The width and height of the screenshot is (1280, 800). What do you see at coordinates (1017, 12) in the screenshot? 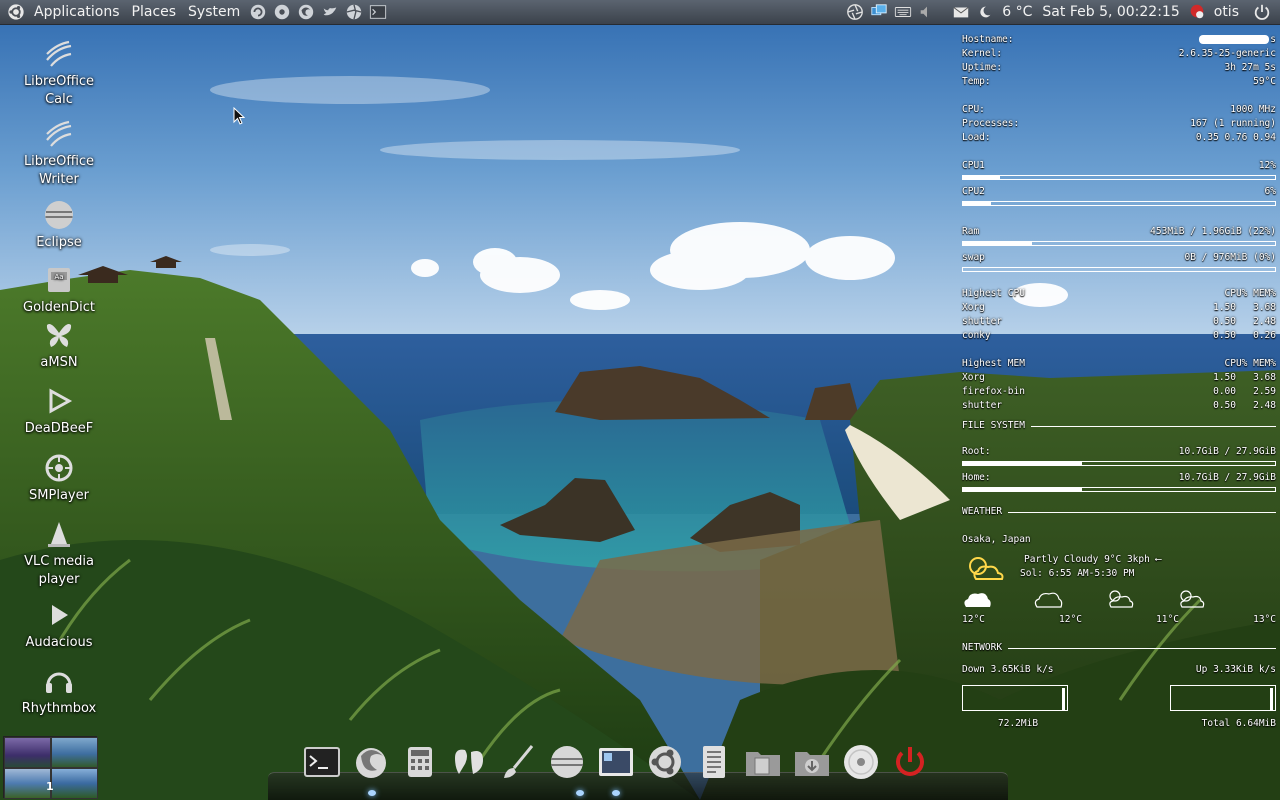
I see `weather-temperature: 6 °C` at bounding box center [1017, 12].